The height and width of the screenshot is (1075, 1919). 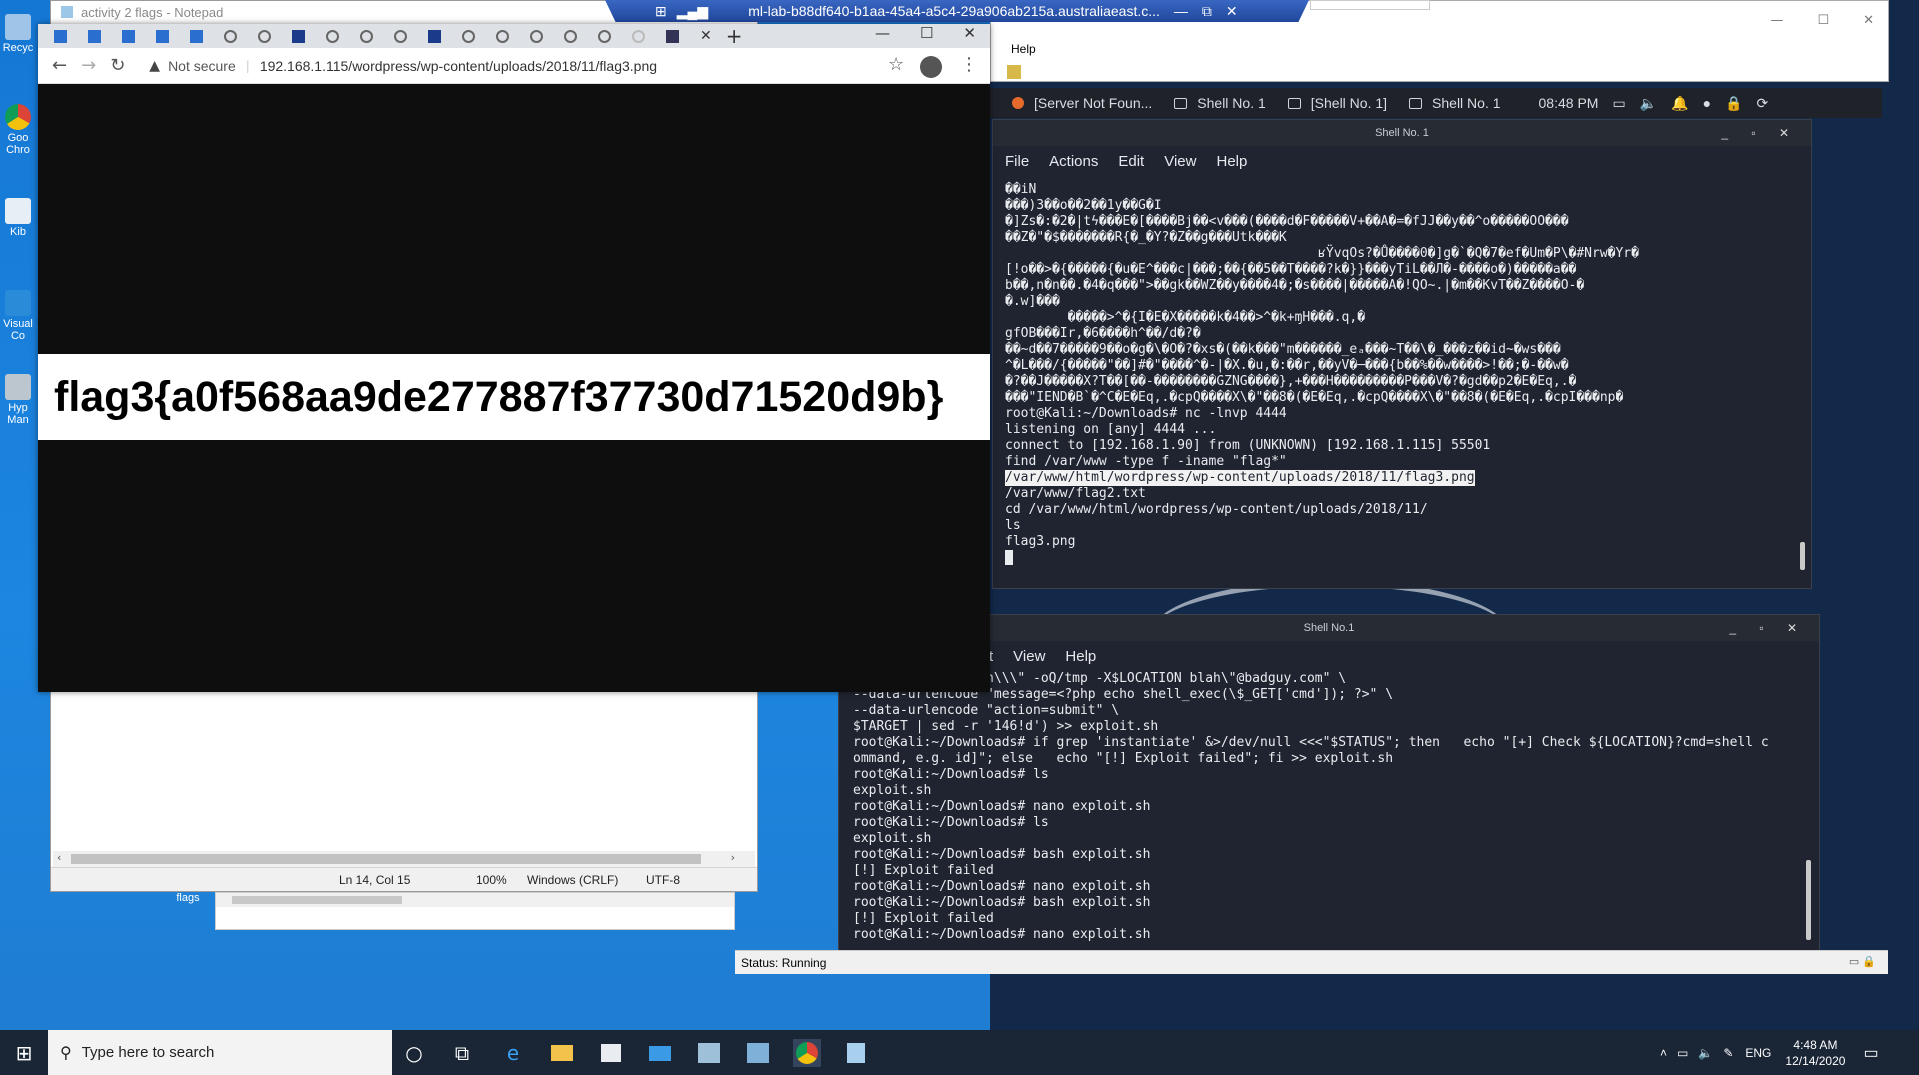 What do you see at coordinates (24, 1053) in the screenshot?
I see `start-icon: ⊞` at bounding box center [24, 1053].